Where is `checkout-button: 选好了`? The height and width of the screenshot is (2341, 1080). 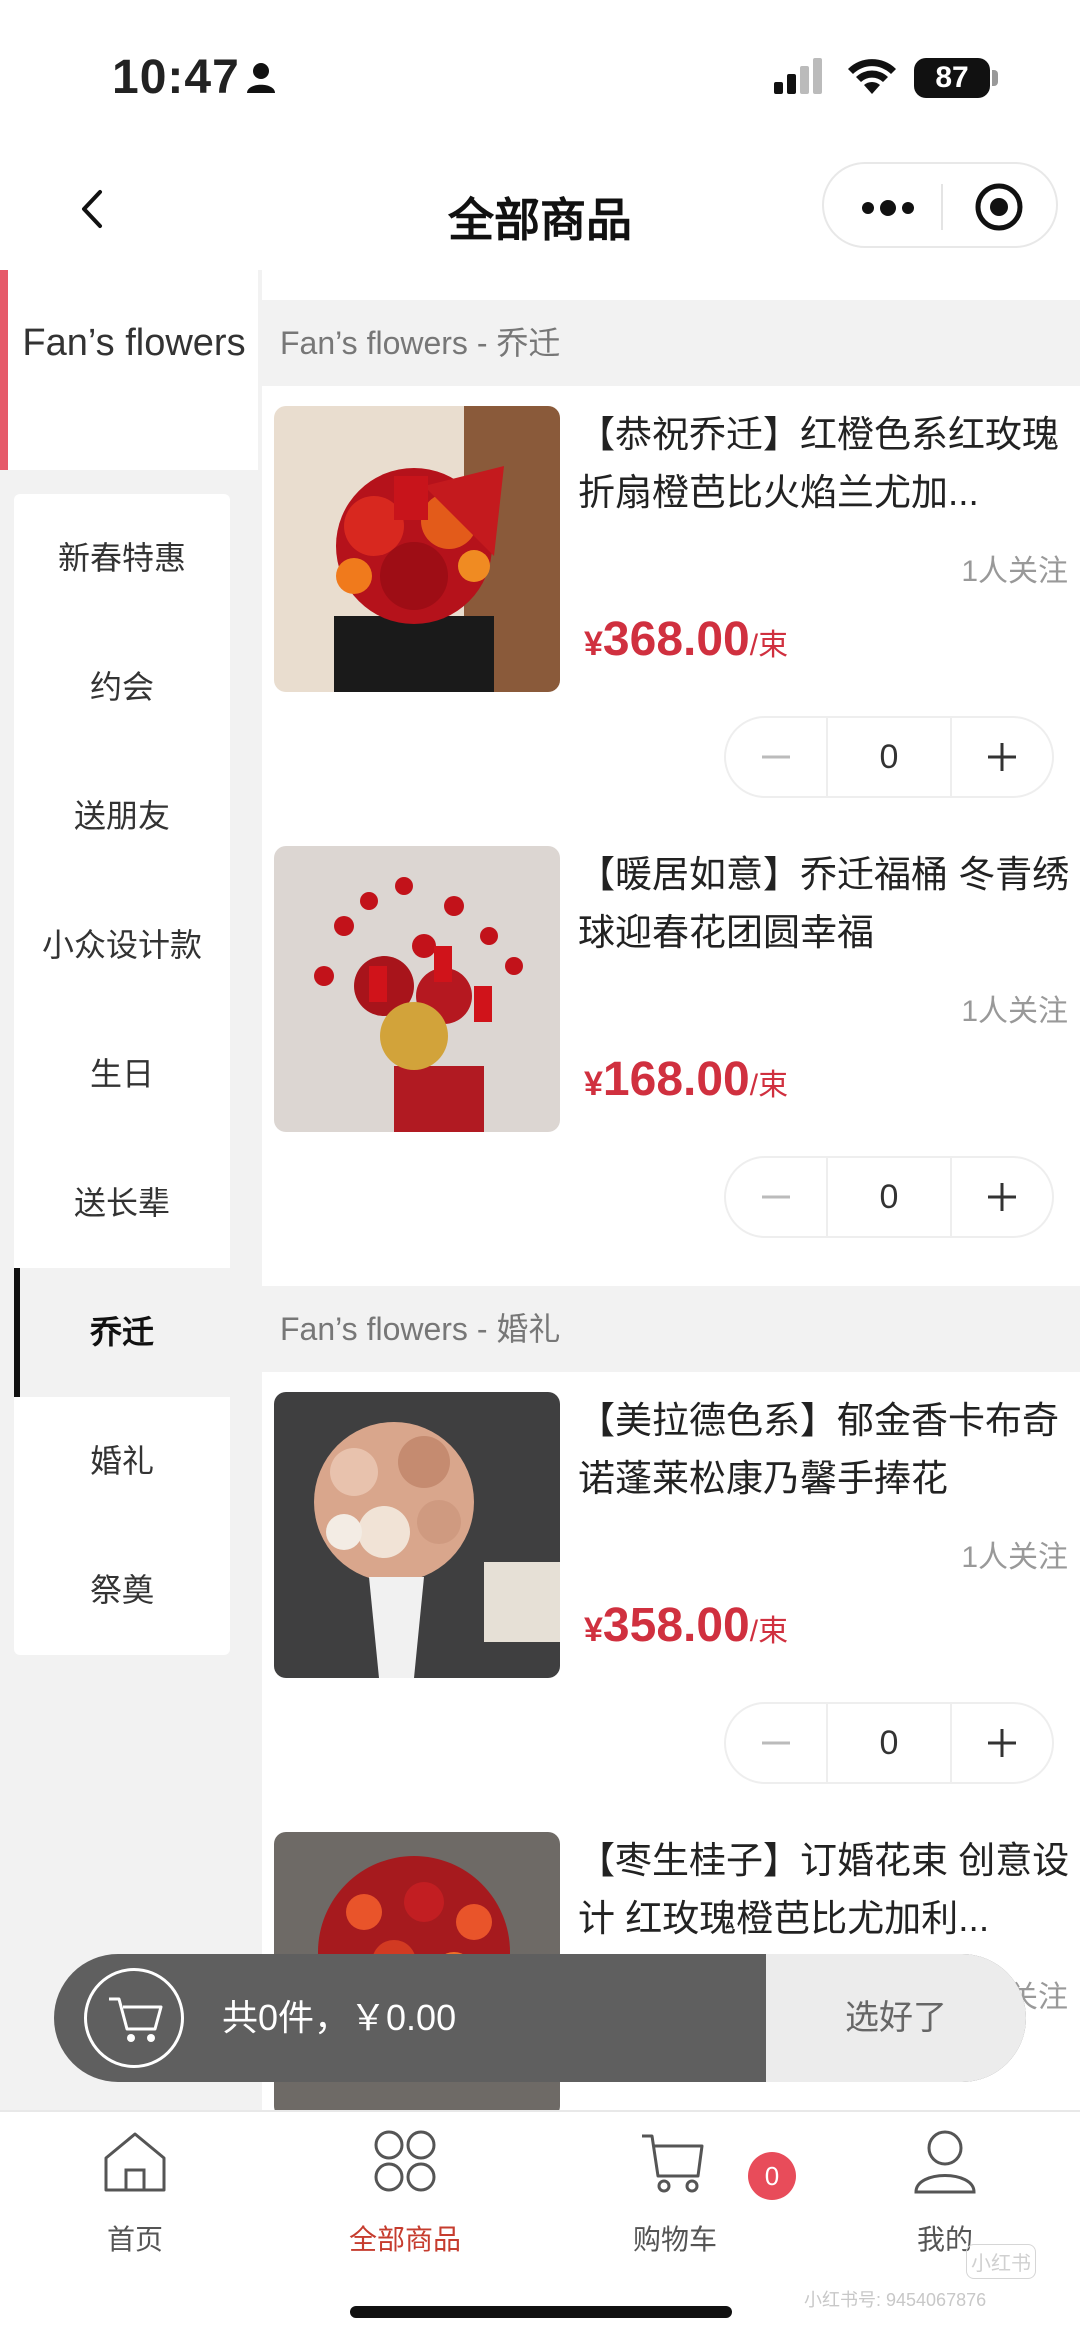 checkout-button: 选好了 is located at coordinates (896, 2018).